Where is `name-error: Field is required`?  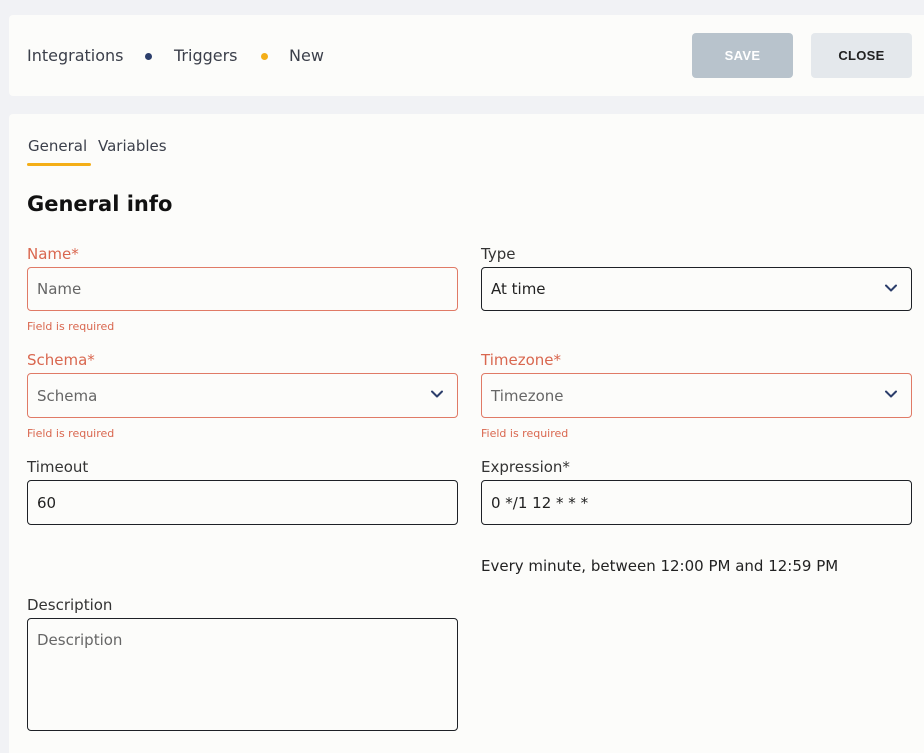
name-error: Field is required is located at coordinates (71, 326).